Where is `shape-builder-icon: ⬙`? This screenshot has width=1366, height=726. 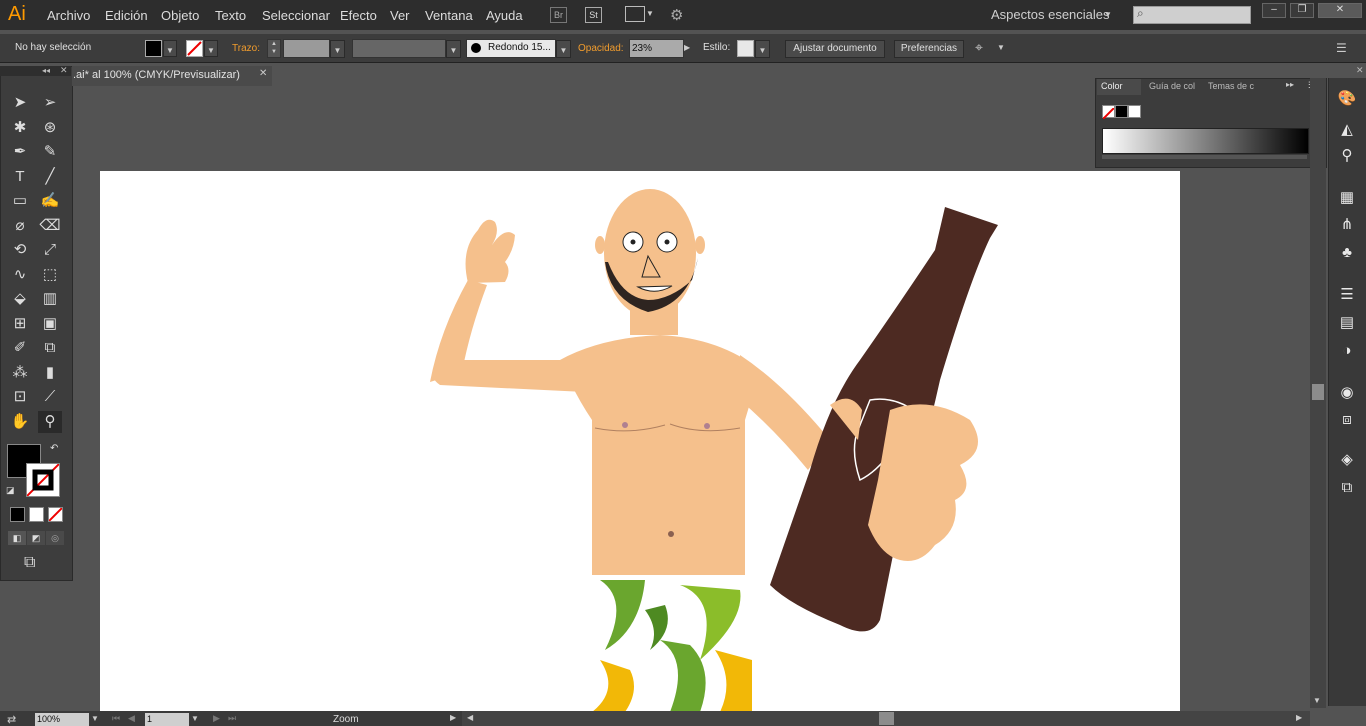
shape-builder-icon: ⬙ is located at coordinates (20, 299).